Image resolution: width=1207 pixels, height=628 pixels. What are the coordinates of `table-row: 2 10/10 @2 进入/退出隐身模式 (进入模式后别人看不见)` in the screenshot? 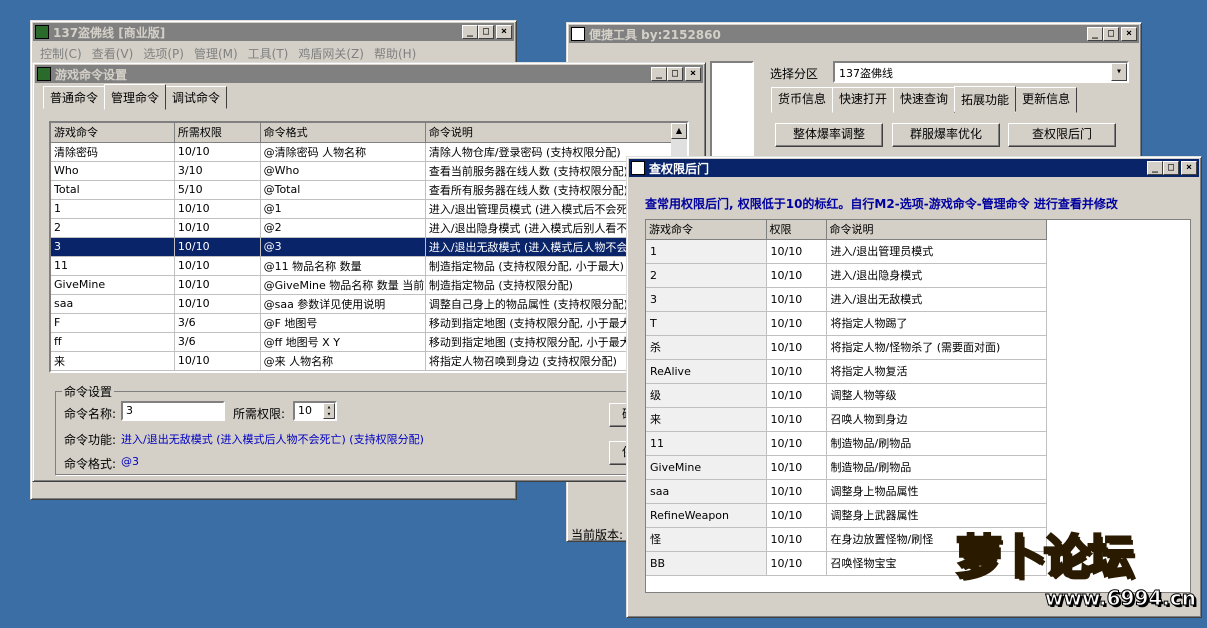 It's located at (369, 228).